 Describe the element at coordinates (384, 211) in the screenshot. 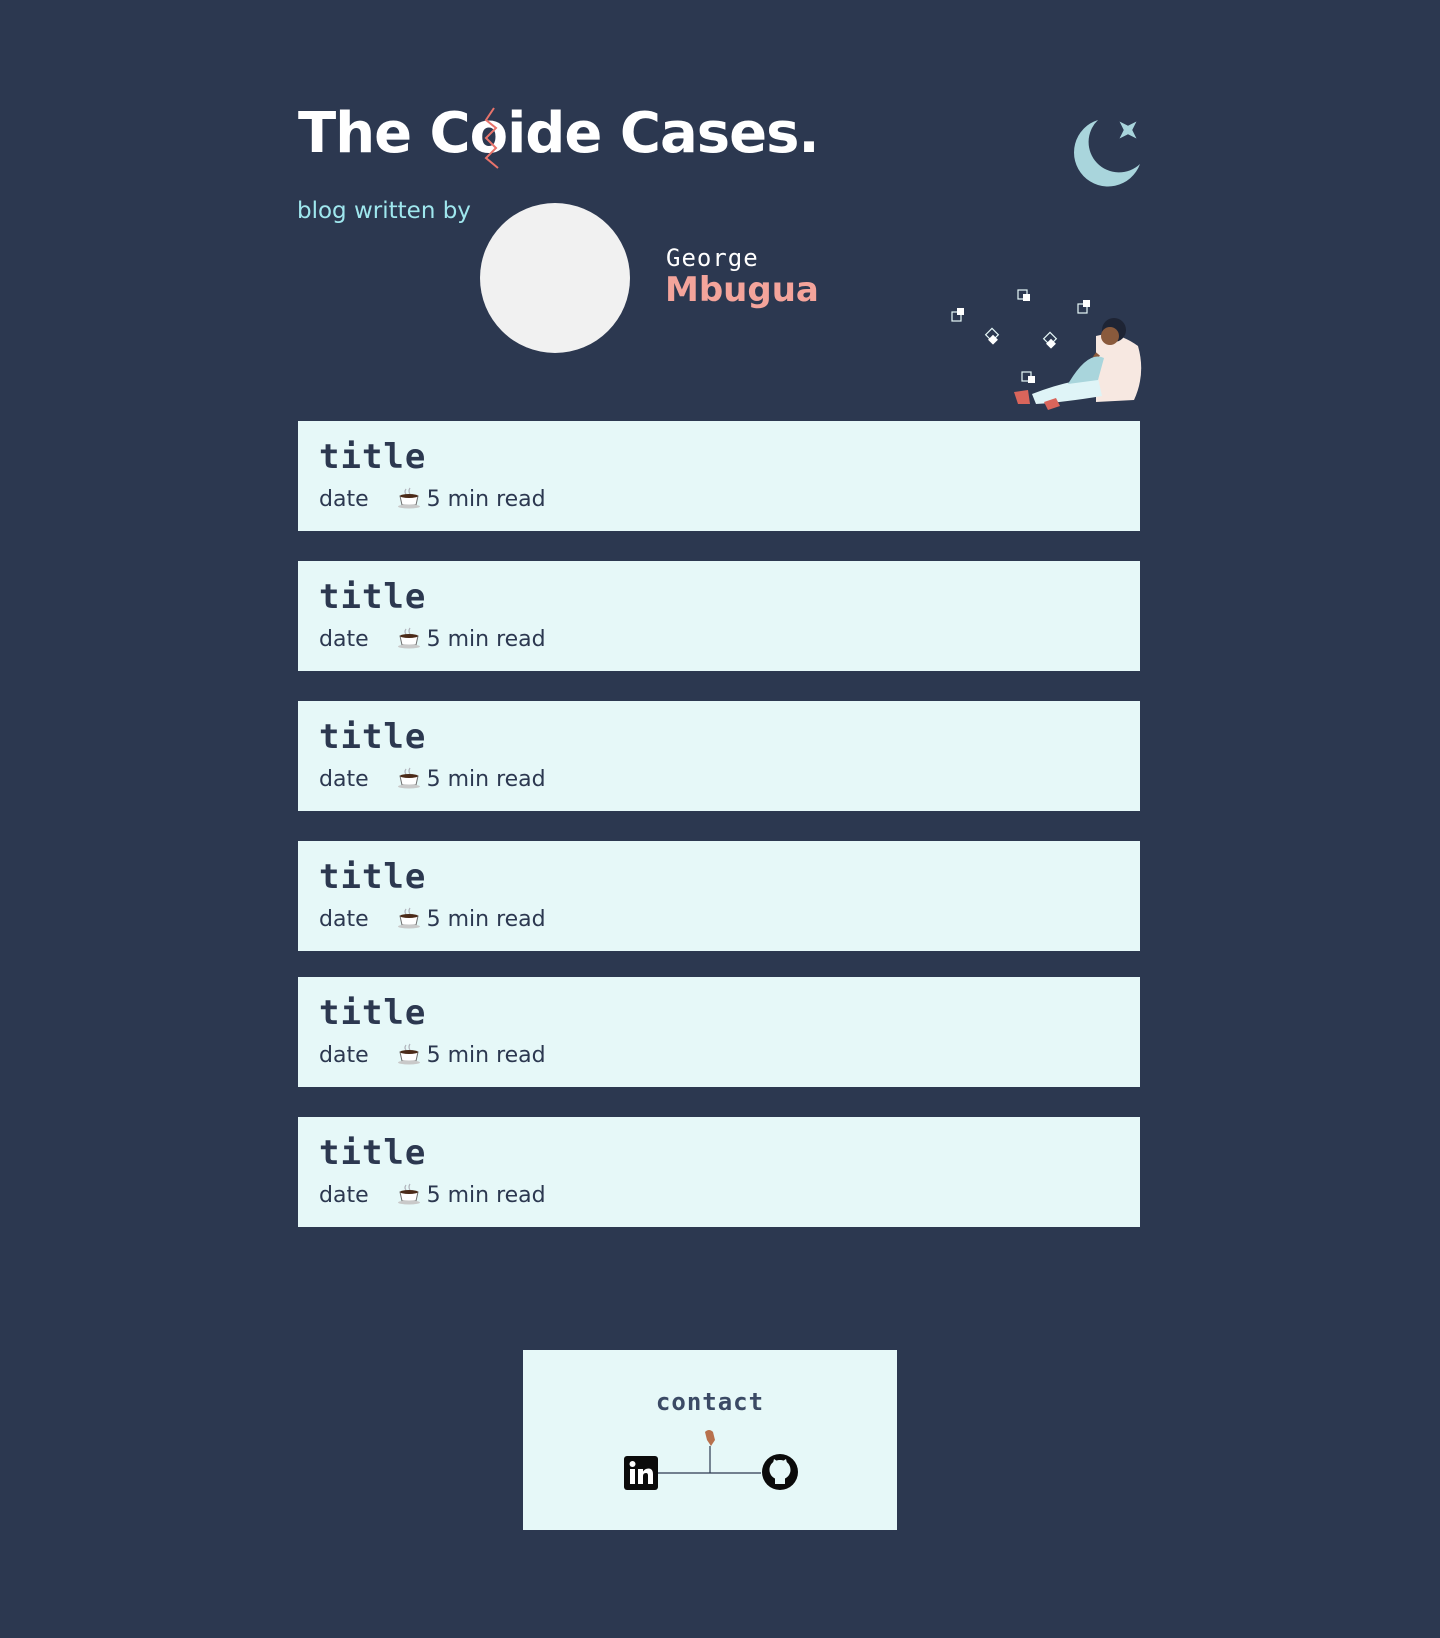

I see `tagline: blog written by` at that location.